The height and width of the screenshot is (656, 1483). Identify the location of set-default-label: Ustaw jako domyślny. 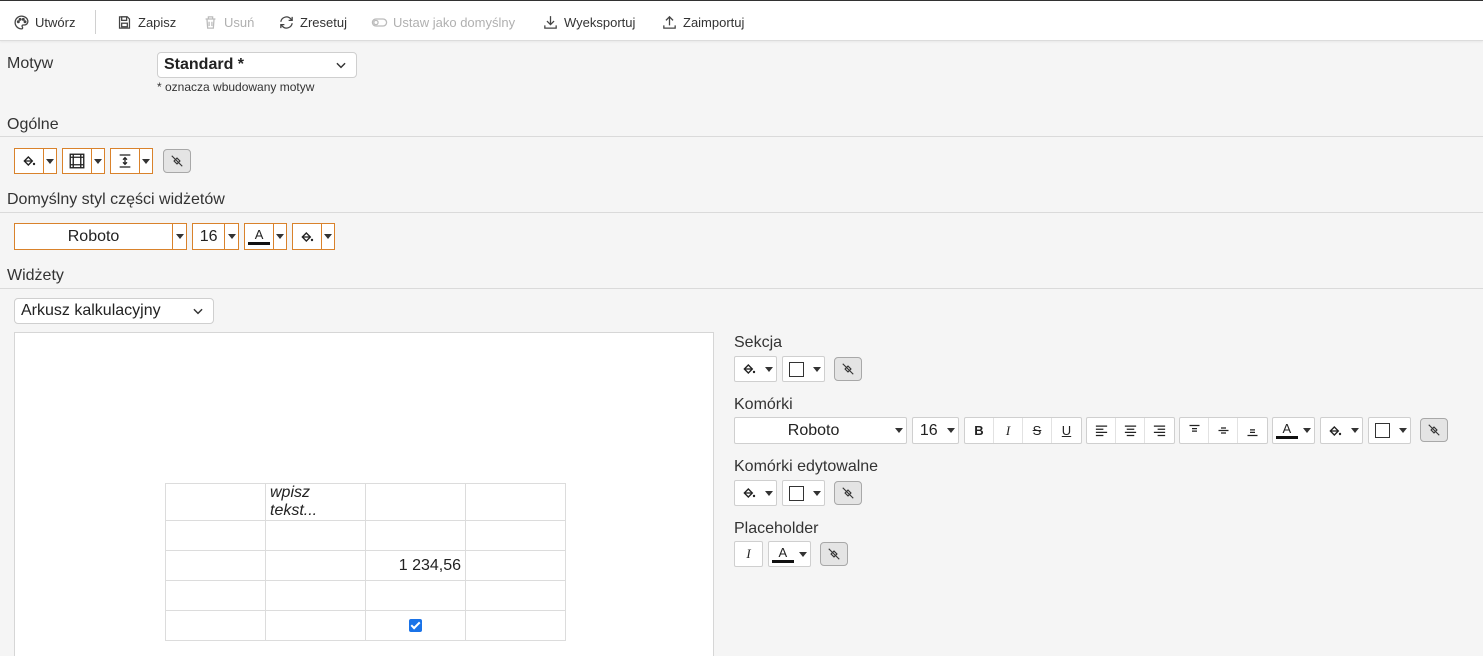
(454, 22).